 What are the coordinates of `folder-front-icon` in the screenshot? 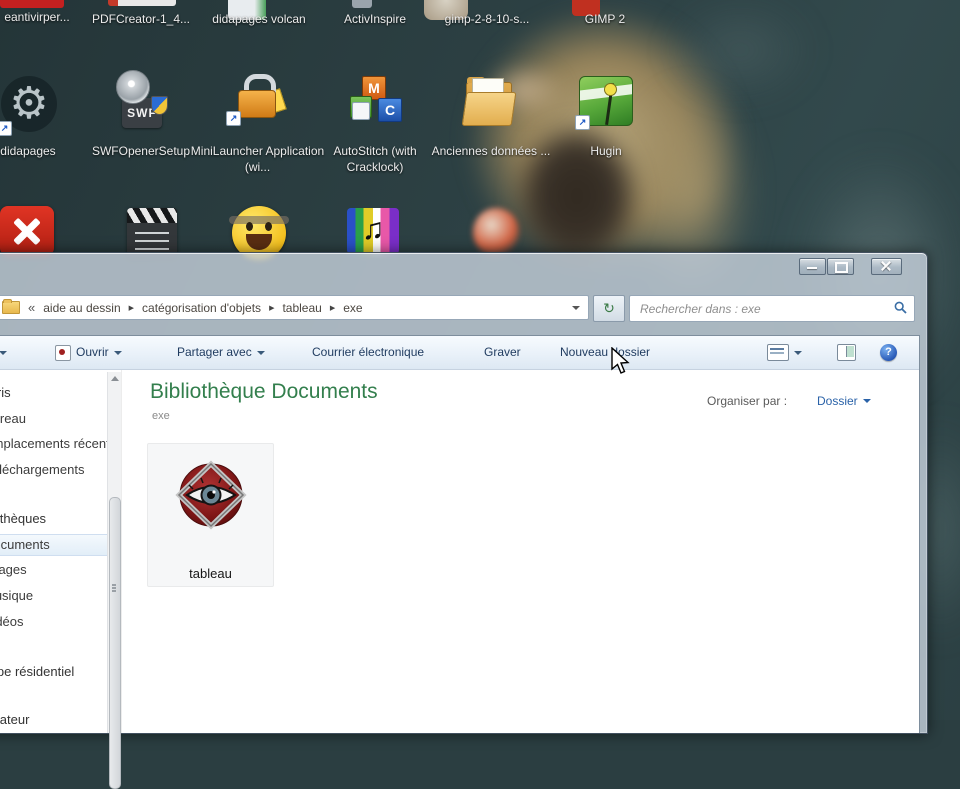 It's located at (489, 109).